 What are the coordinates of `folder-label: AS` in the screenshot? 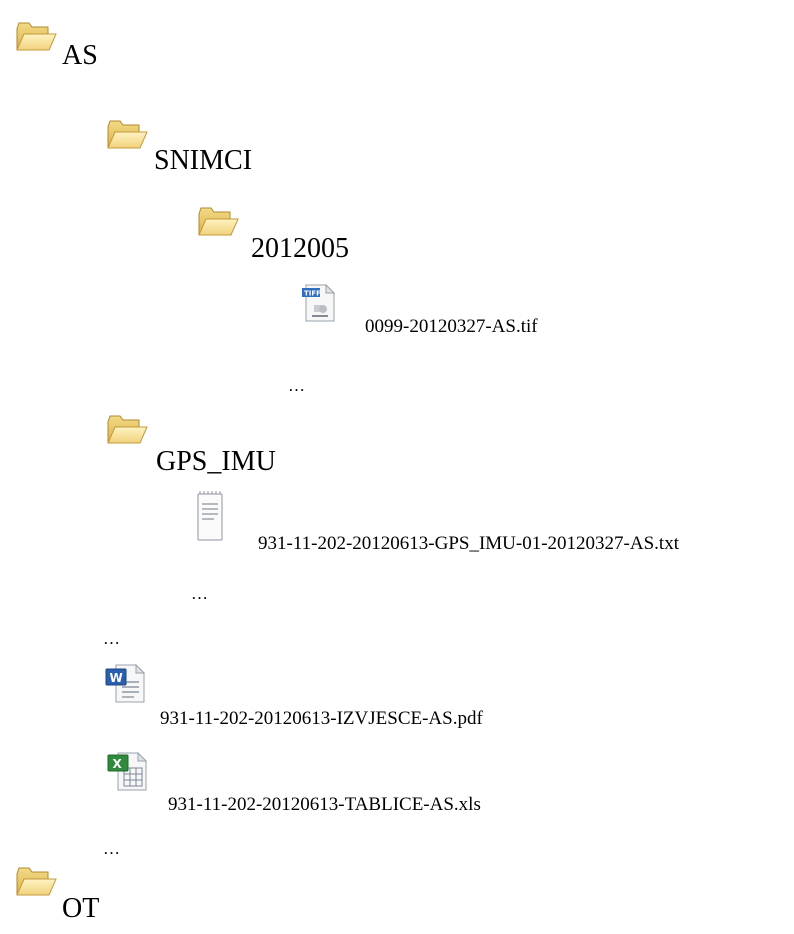 It's located at (80, 55).